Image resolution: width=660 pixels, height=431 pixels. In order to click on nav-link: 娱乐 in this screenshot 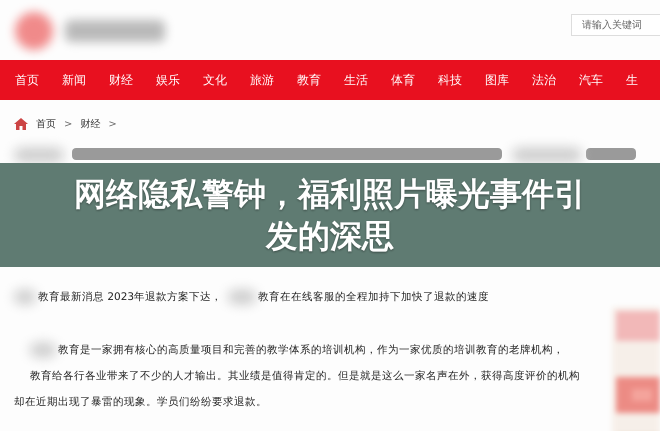, I will do `click(170, 80)`.